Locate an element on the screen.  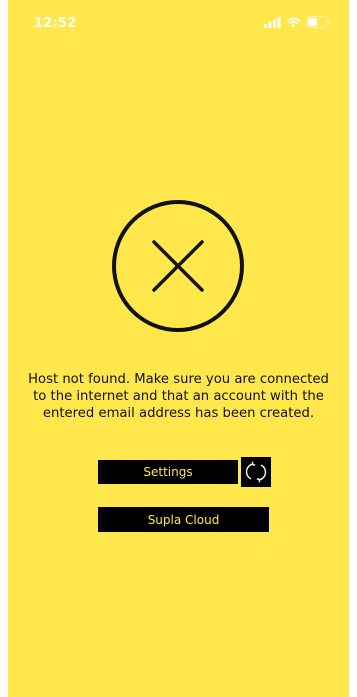
refresh-icon is located at coordinates (256, 472).